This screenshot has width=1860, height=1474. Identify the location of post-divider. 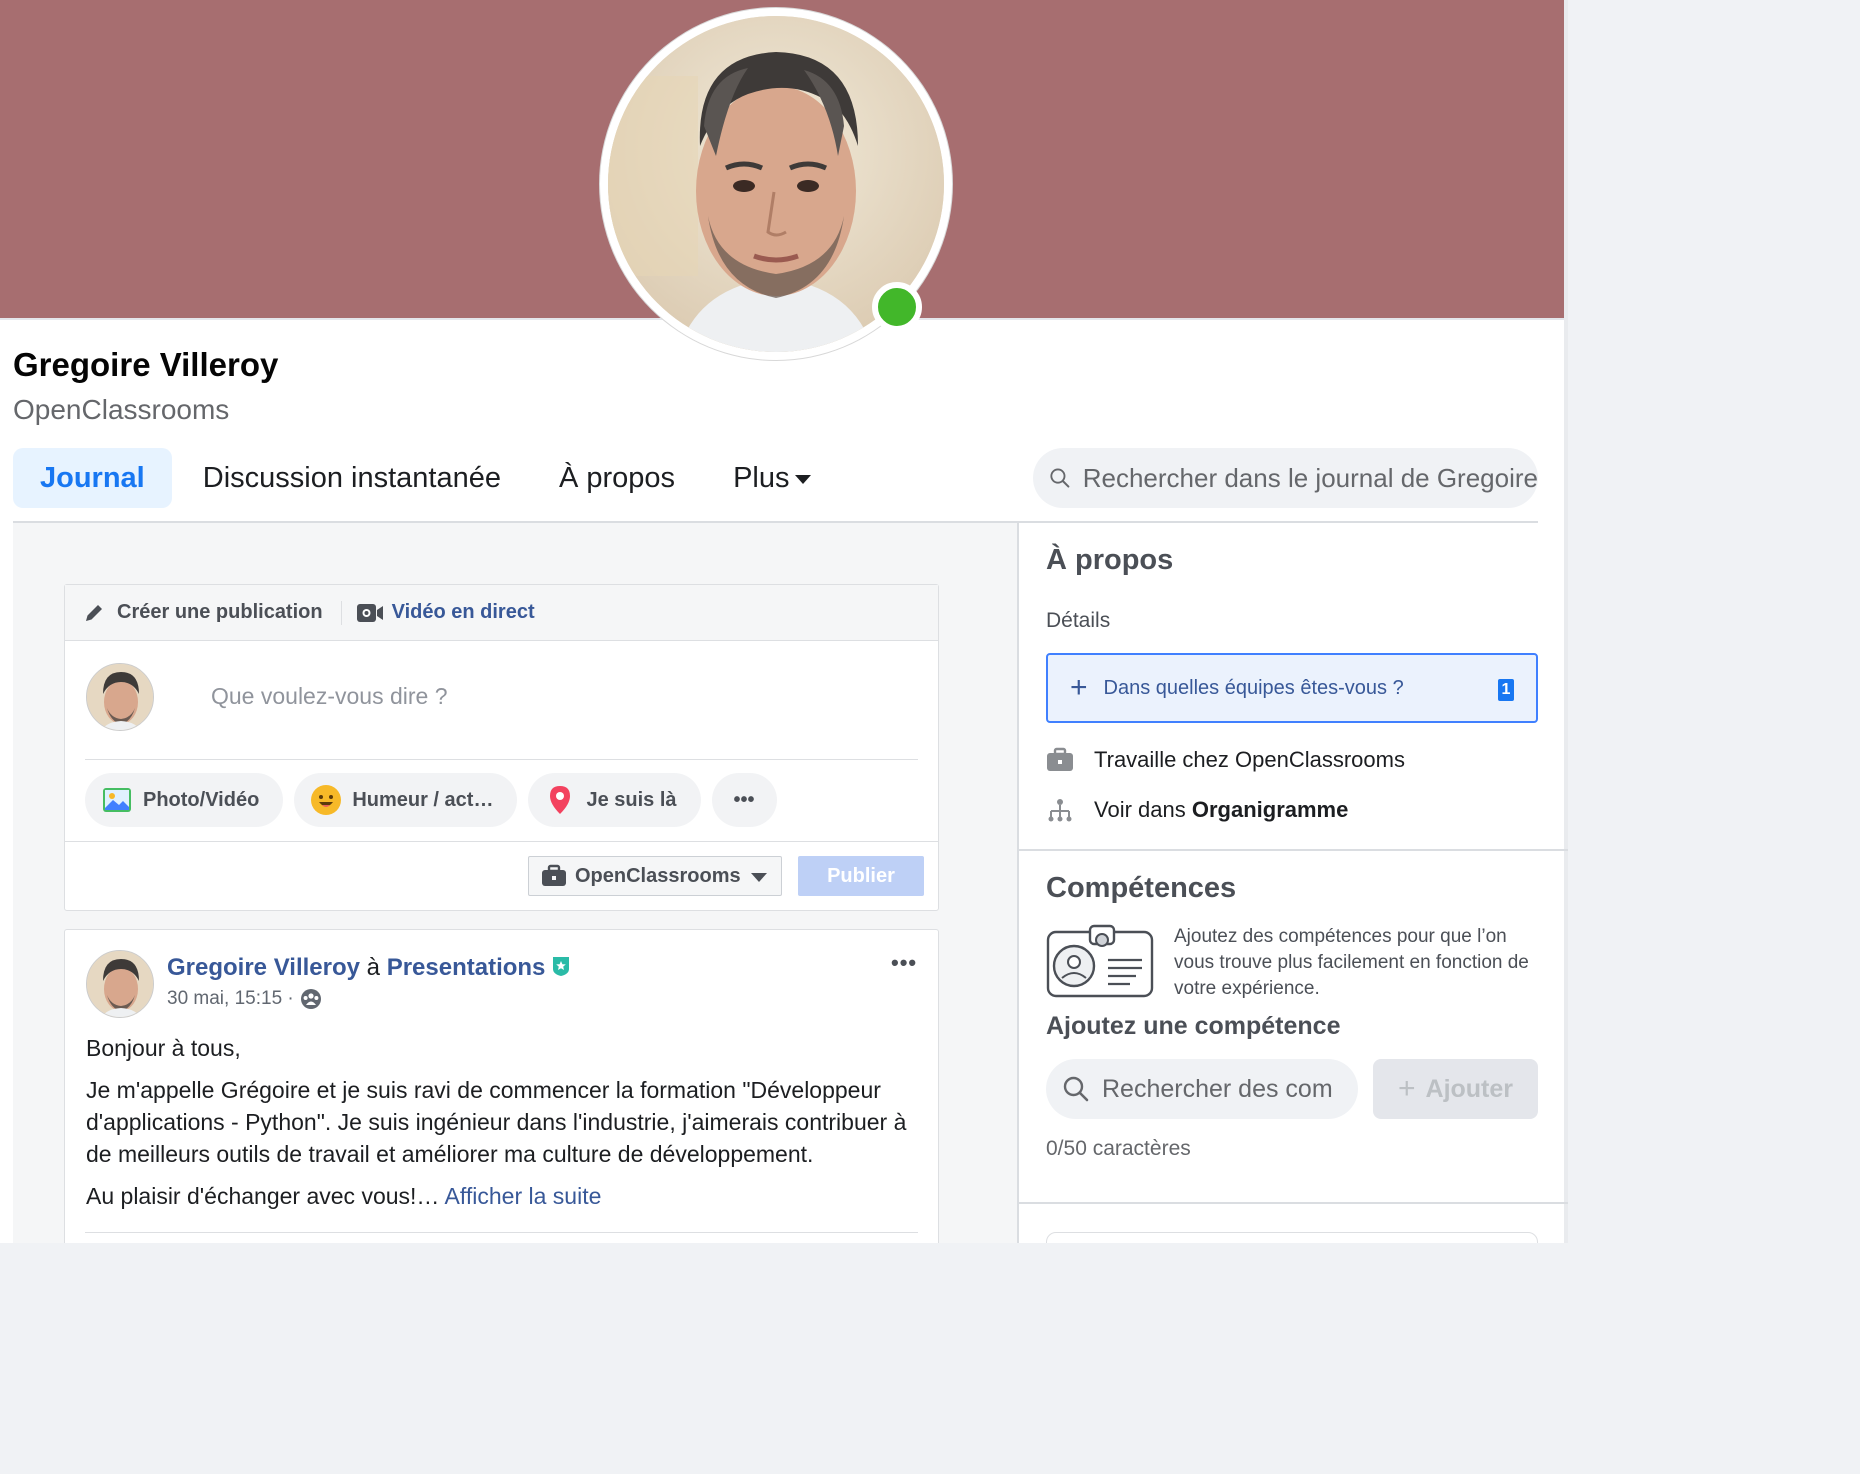
(501, 1232).